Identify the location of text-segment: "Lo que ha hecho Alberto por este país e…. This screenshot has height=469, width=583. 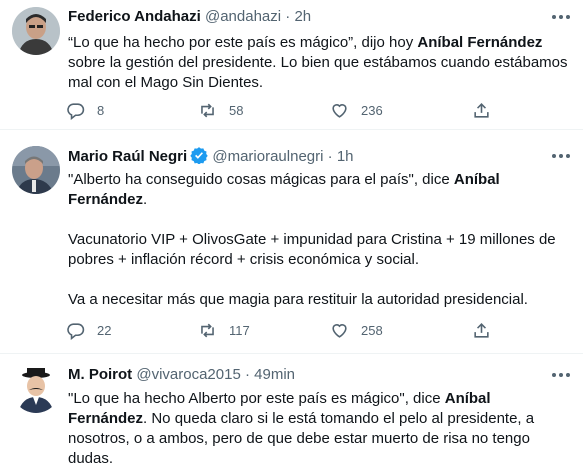
(256, 398).